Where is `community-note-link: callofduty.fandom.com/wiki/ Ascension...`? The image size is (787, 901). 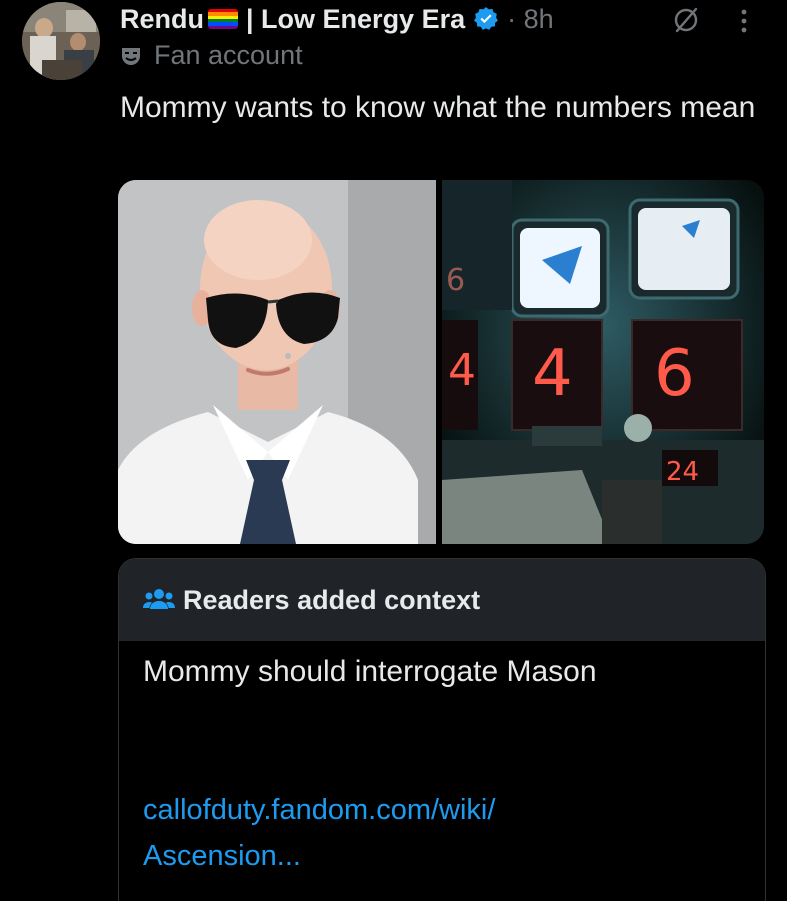
community-note-link: callofduty.fandom.com/wiki/ Ascension... is located at coordinates (423, 833).